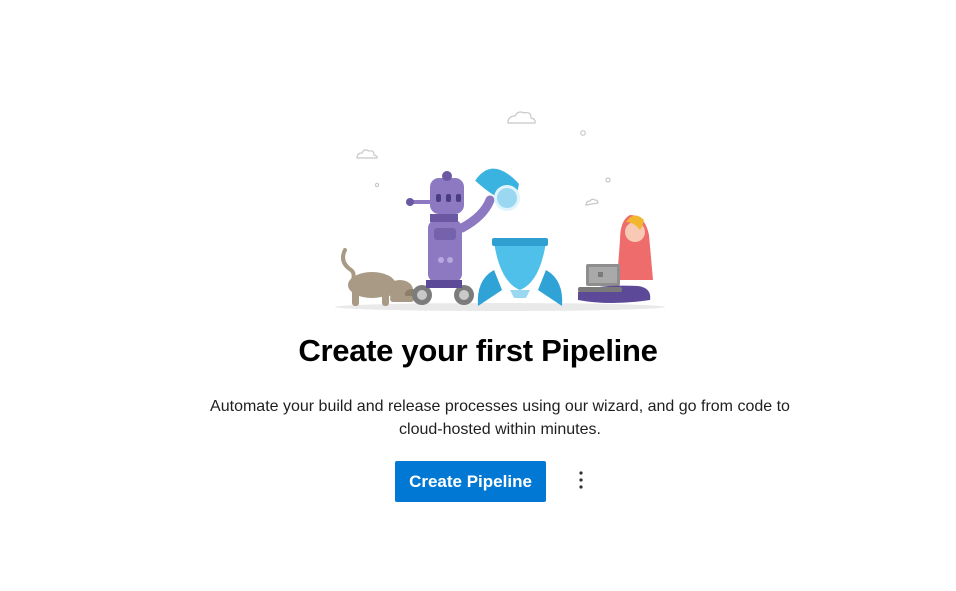  I want to click on more-vertical-icon, so click(581, 481).